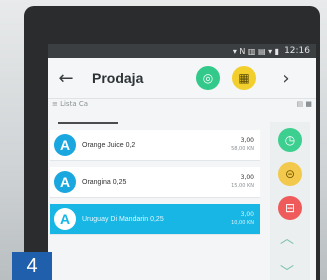 The image size is (327, 280). Describe the element at coordinates (118, 78) in the screenshot. I see `page-title: Prodaja` at that location.